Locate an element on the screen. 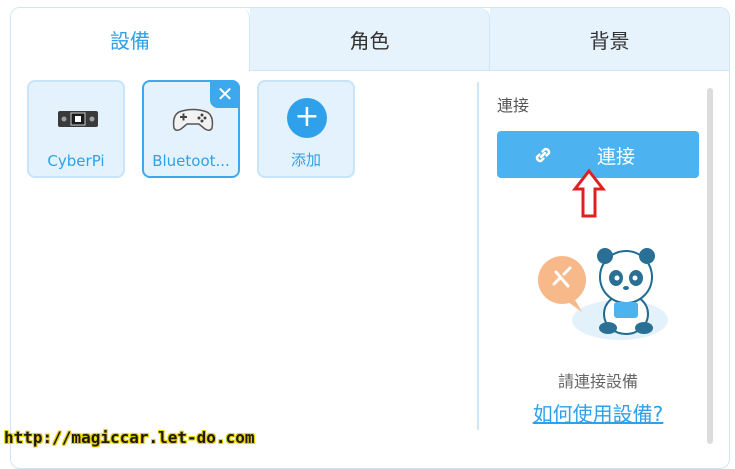 The height and width of the screenshot is (469, 735). scrollbar is located at coordinates (710, 266).